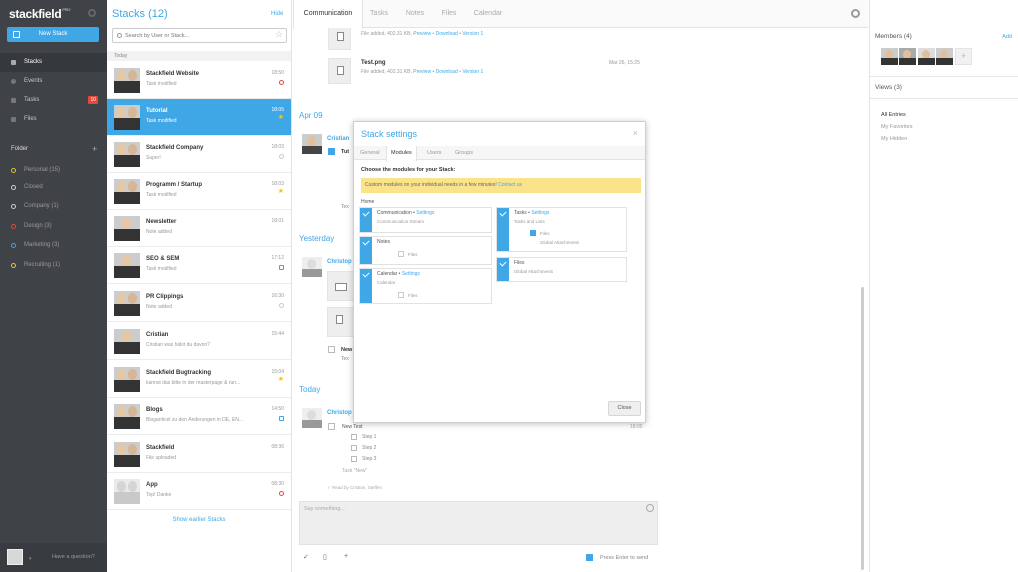 The width and height of the screenshot is (1018, 572). Describe the element at coordinates (963, 56) in the screenshot. I see `add-member-plus-icon: +` at that location.